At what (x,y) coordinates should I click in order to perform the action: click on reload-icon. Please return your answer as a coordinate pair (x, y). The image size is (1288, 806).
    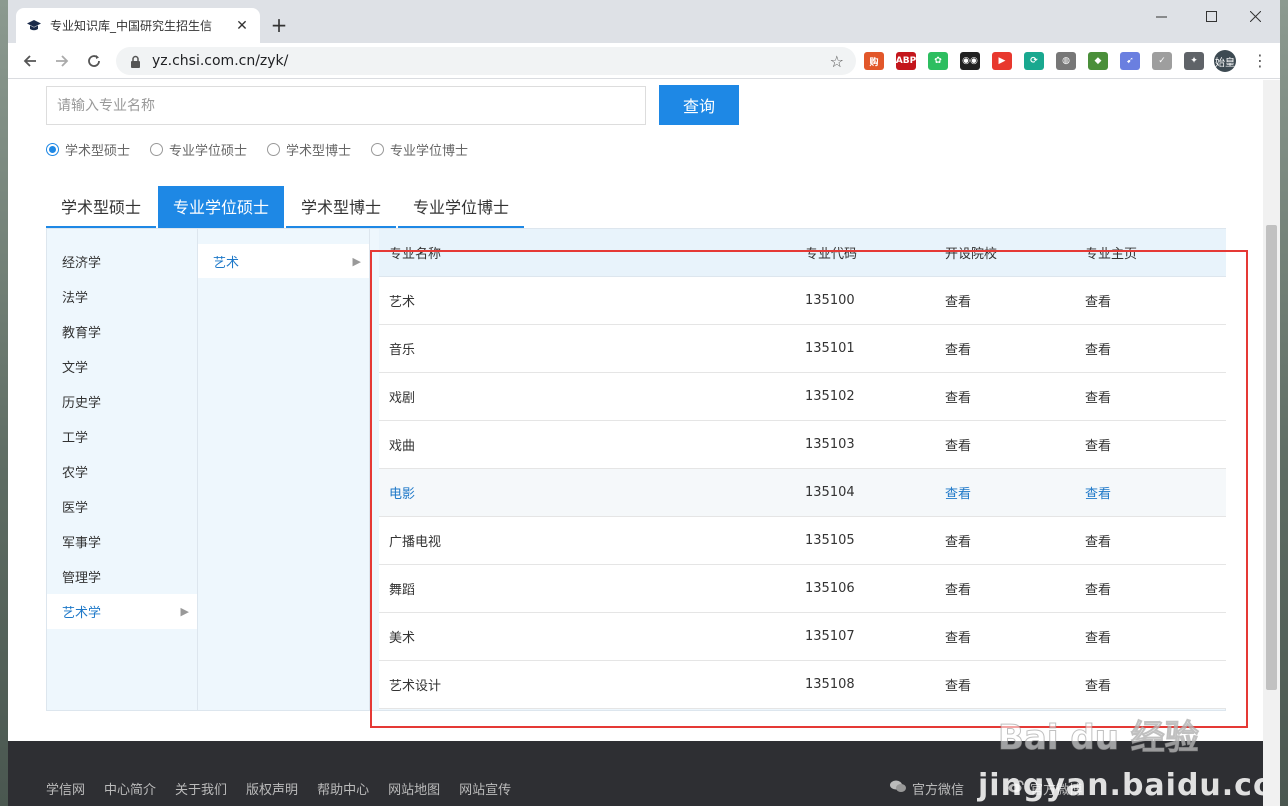
    Looking at the image, I should click on (94, 61).